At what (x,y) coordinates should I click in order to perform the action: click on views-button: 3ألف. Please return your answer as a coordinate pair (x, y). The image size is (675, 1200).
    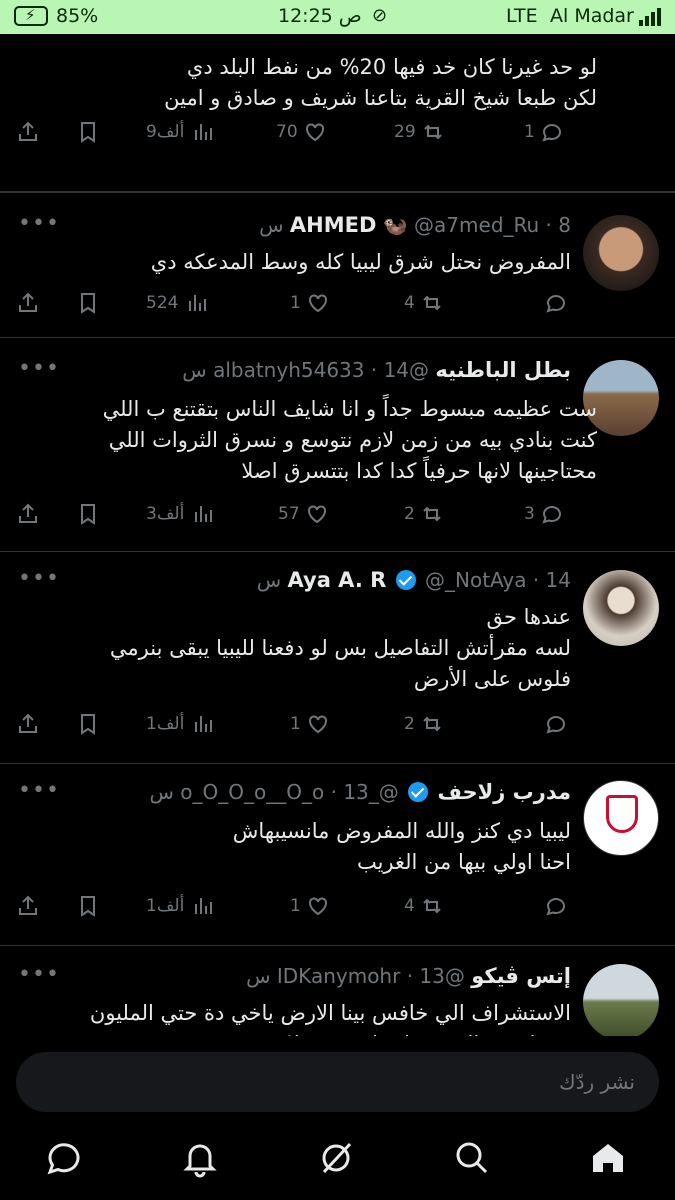
    Looking at the image, I should click on (180, 517).